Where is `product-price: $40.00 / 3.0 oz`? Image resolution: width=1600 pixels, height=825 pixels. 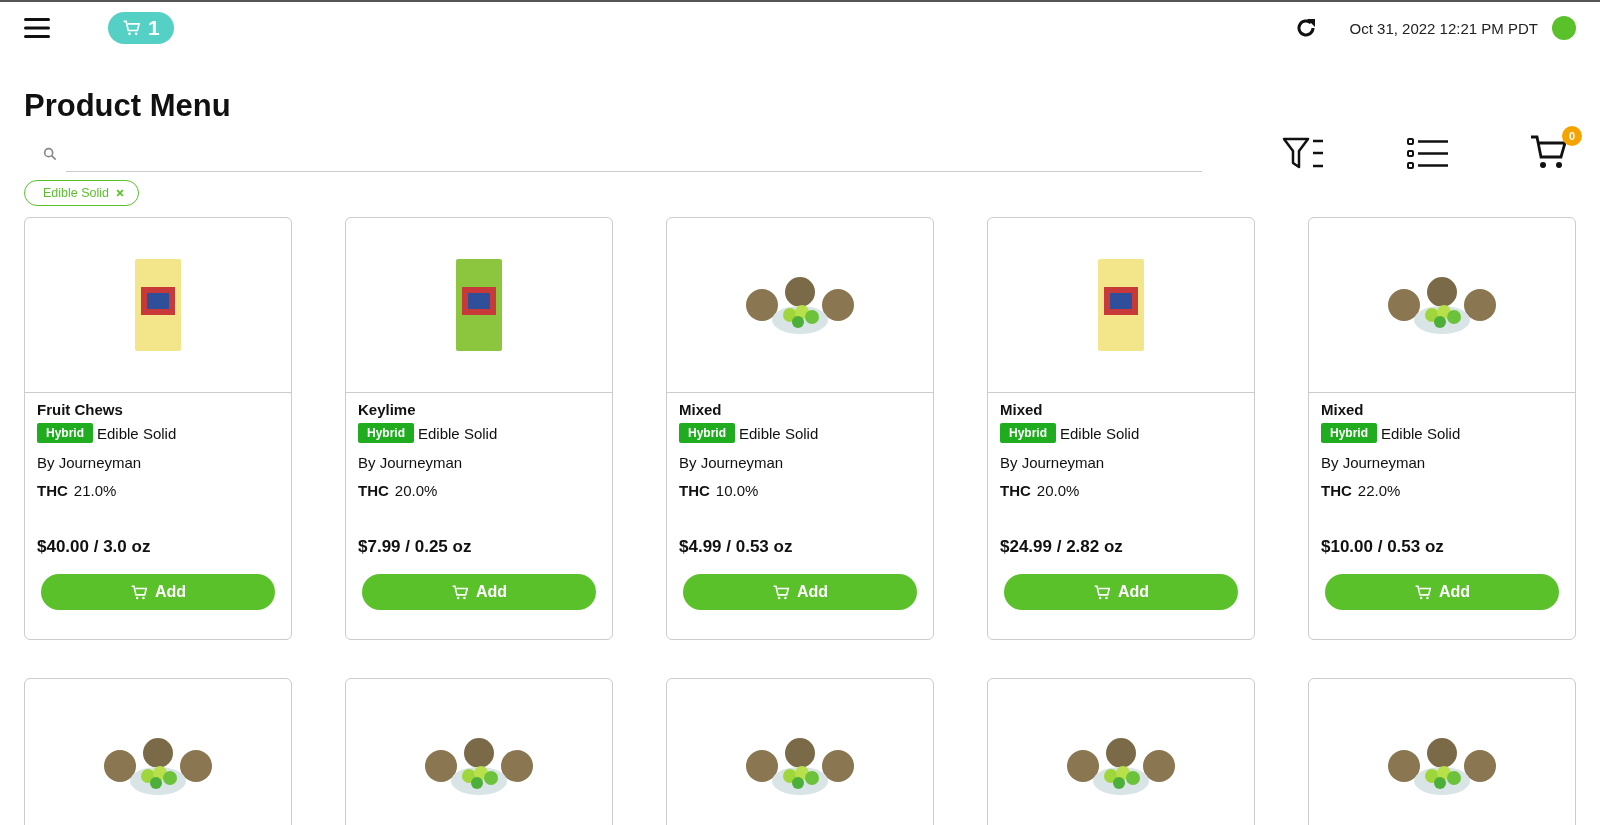
product-price: $40.00 / 3.0 oz is located at coordinates (94, 547).